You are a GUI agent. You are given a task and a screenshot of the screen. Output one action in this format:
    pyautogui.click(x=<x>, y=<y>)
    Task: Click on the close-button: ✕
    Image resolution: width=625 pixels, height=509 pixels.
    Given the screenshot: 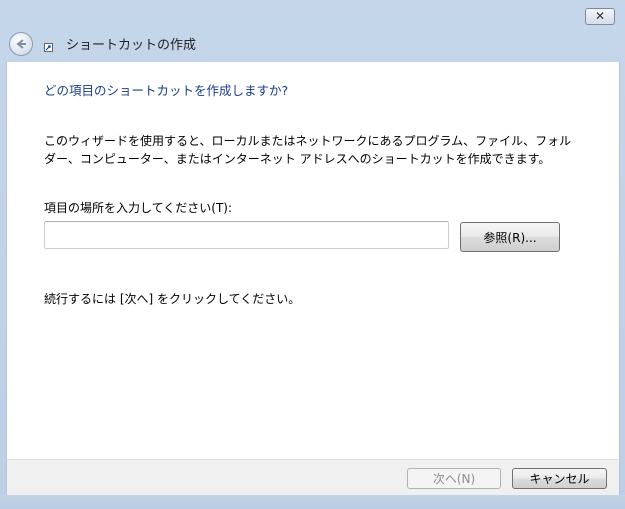 What is the action you would take?
    pyautogui.click(x=600, y=16)
    